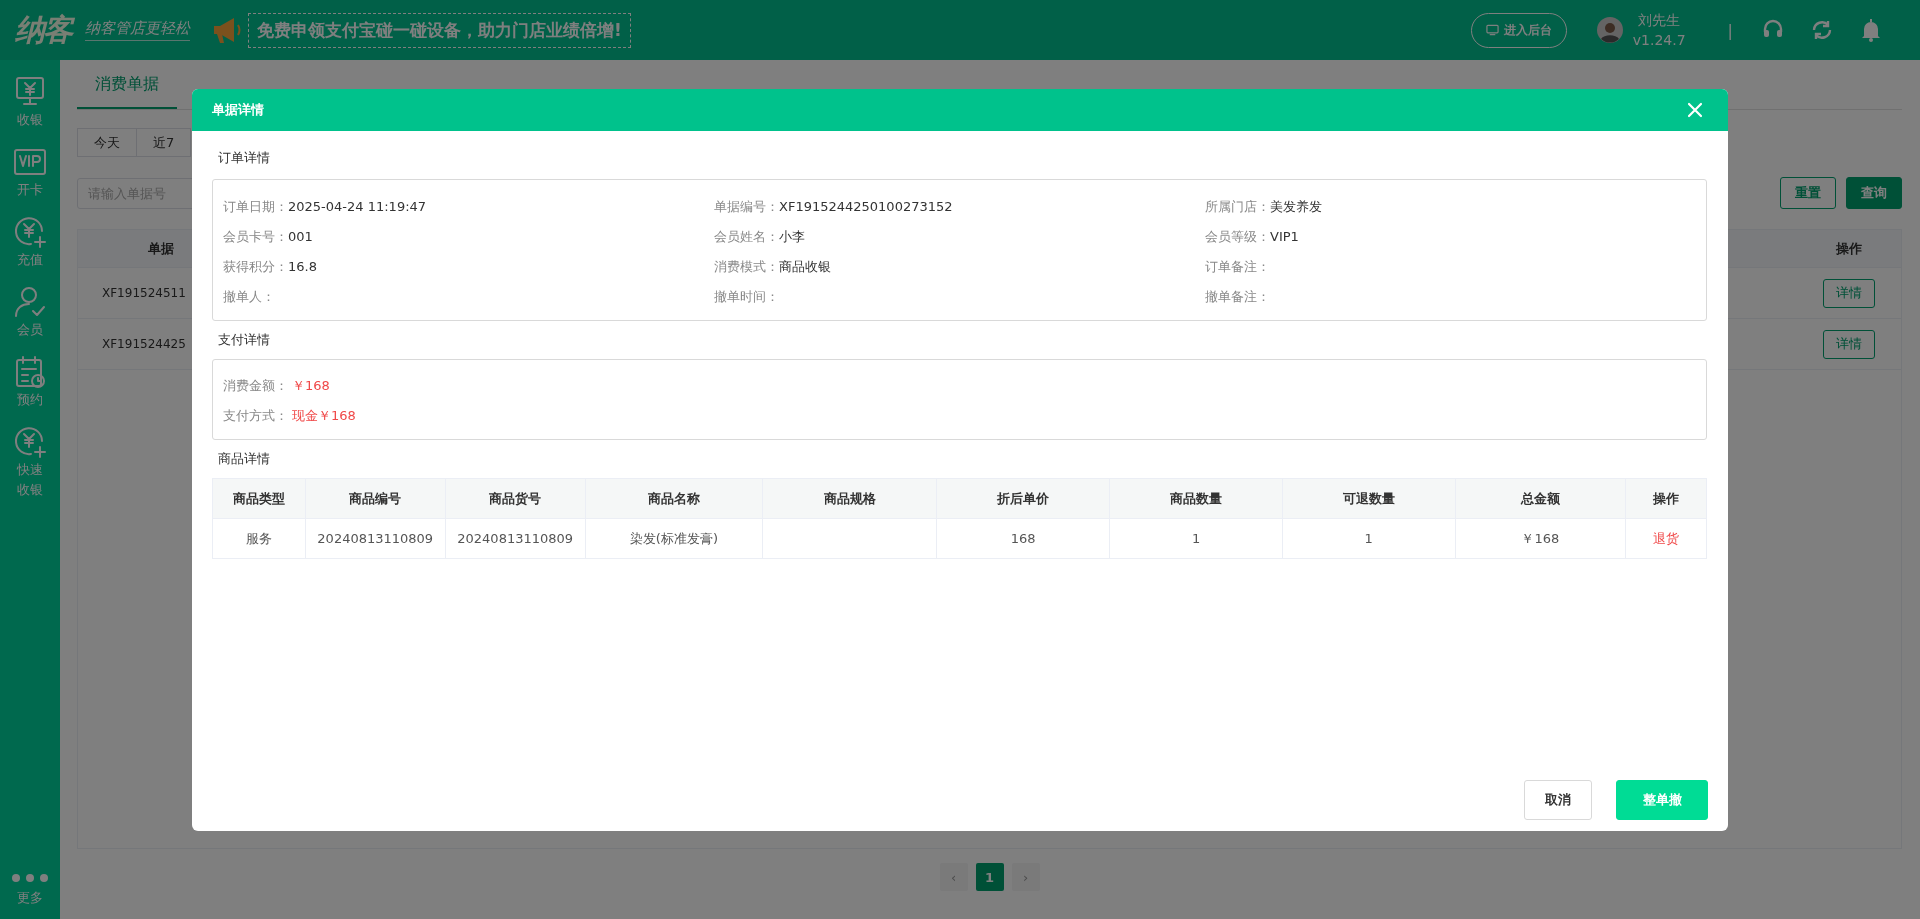 This screenshot has width=1920, height=919. I want to click on section-title: 支付详情, so click(244, 340).